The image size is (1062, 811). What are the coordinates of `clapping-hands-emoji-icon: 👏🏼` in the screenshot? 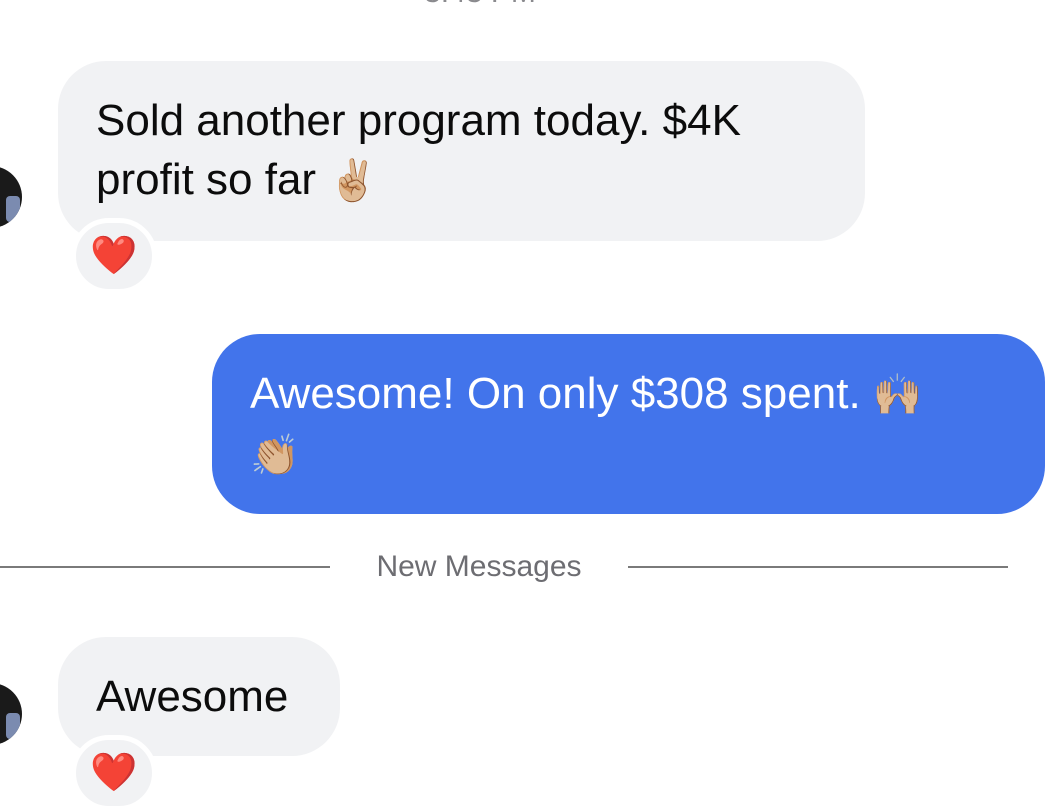 It's located at (275, 456).